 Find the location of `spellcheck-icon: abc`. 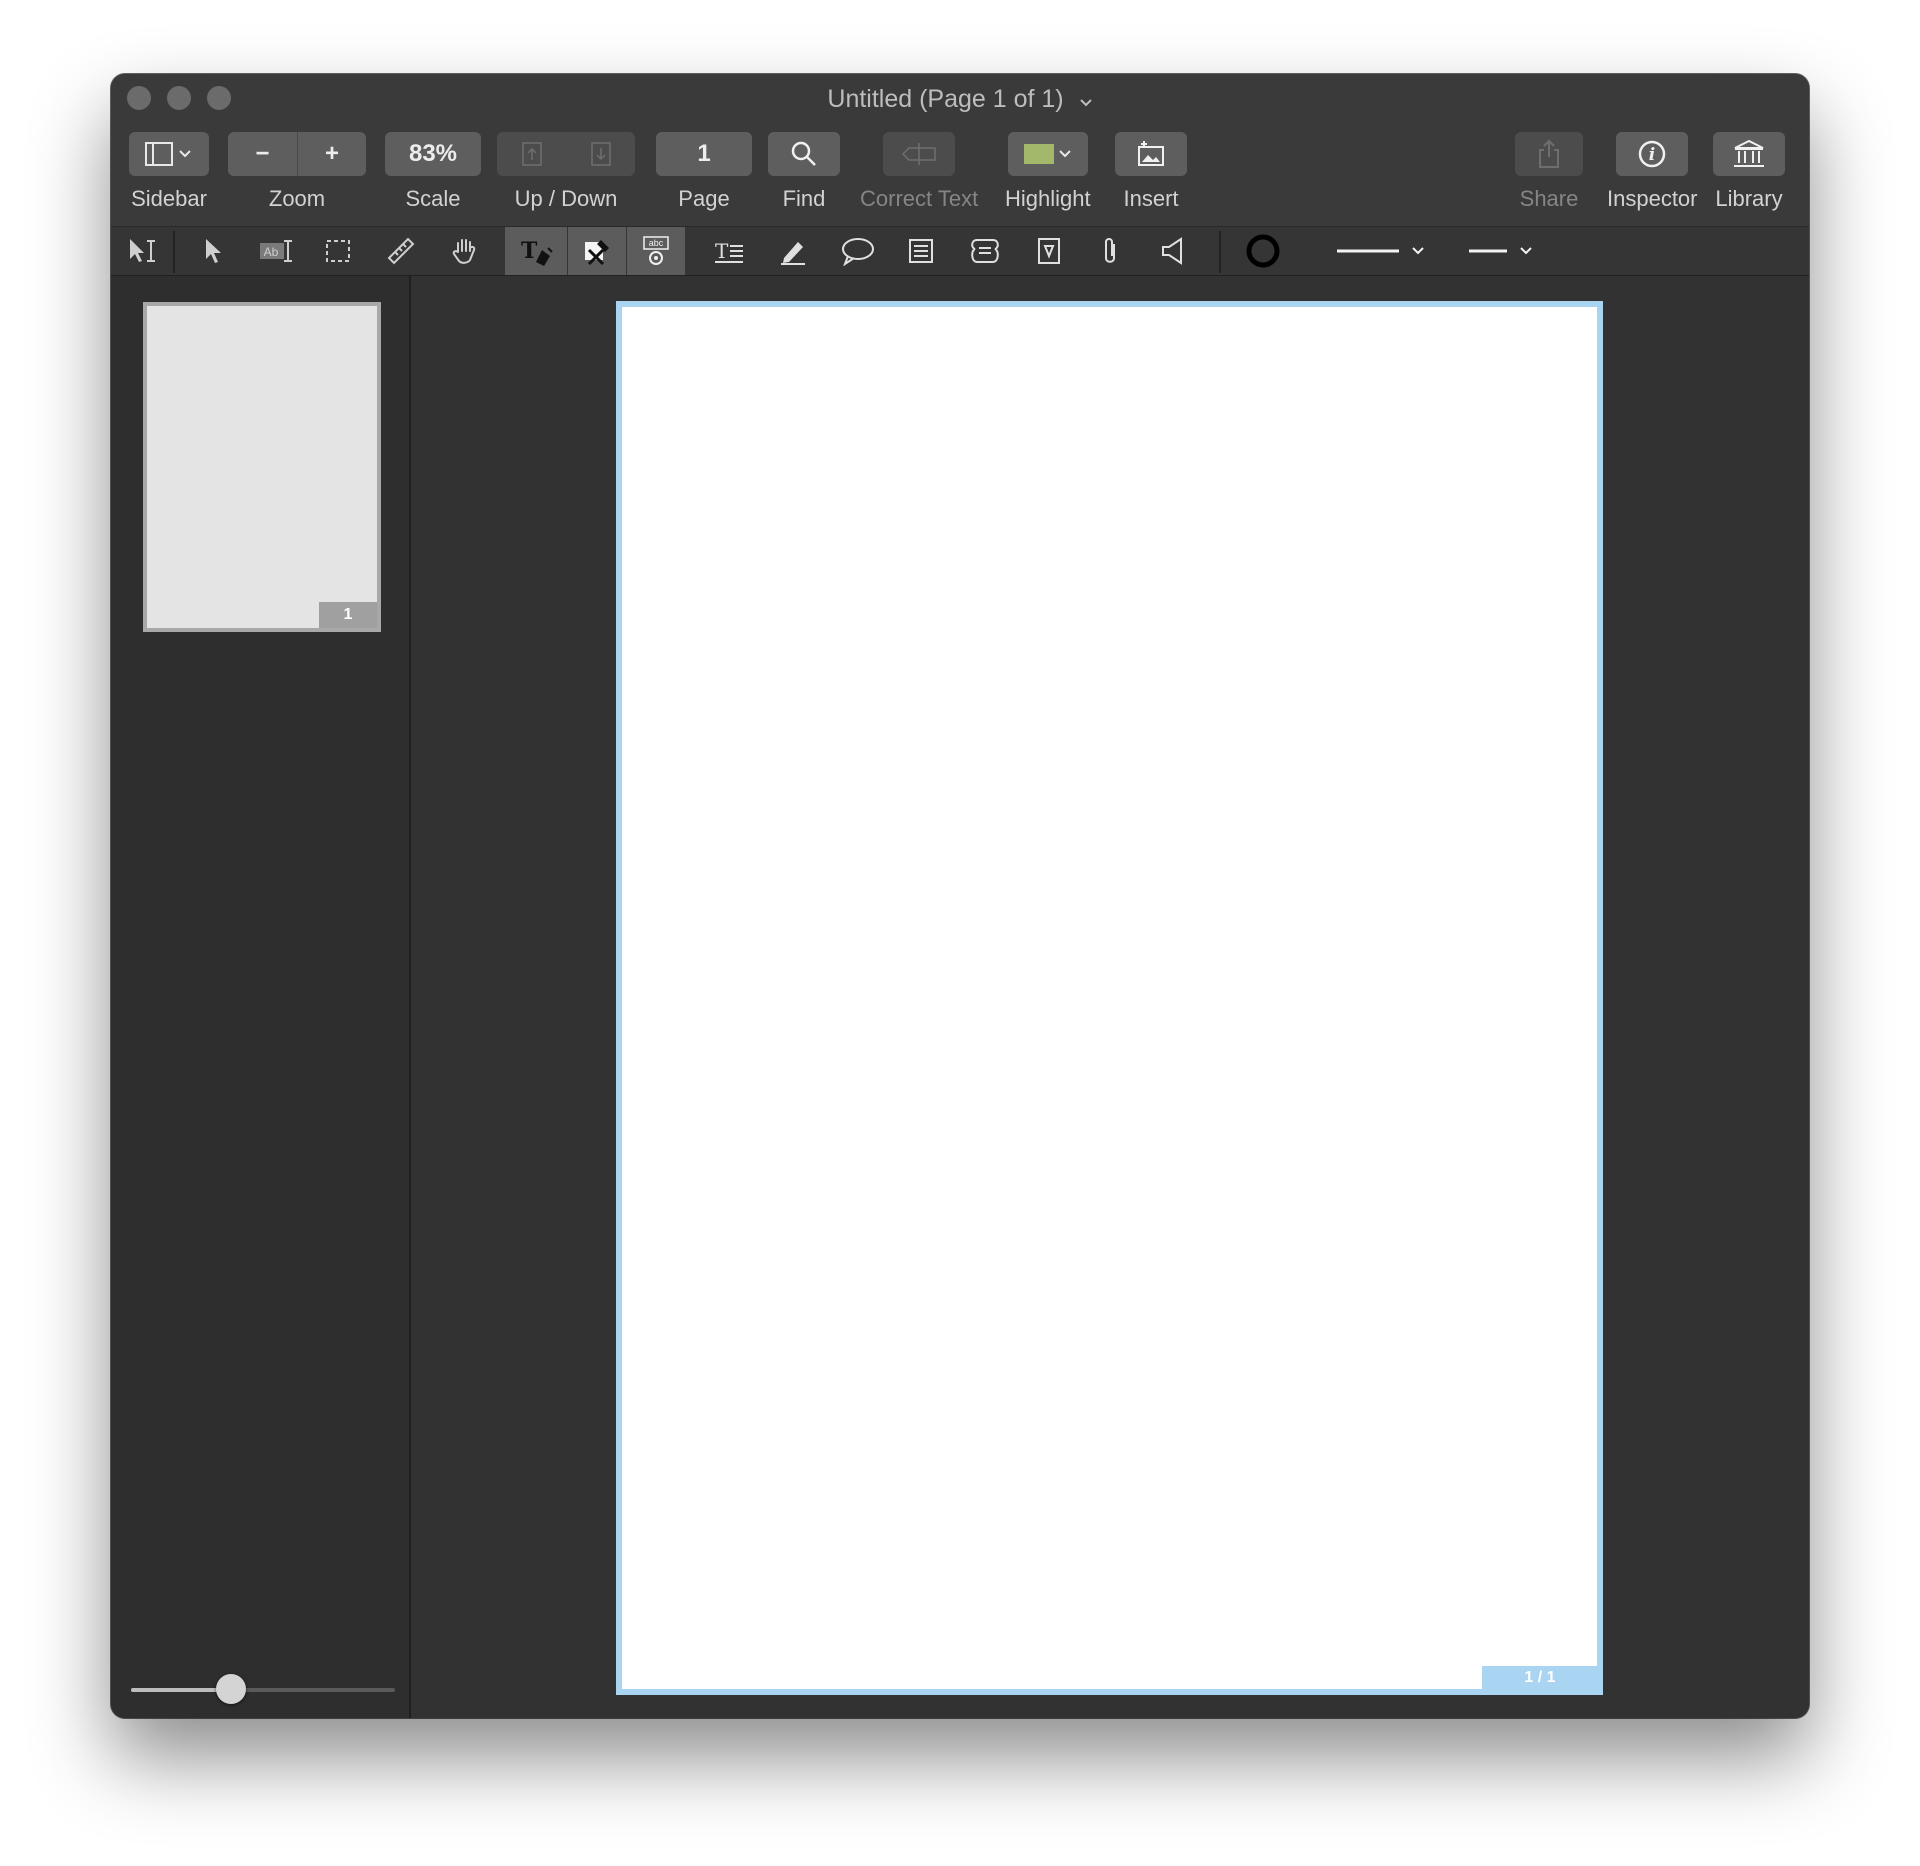

spellcheck-icon: abc is located at coordinates (656, 250).